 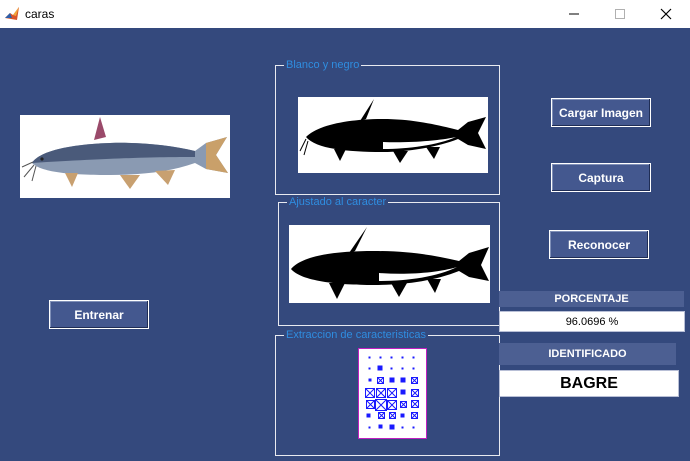 I want to click on train-button: Entrenar, so click(x=99, y=314).